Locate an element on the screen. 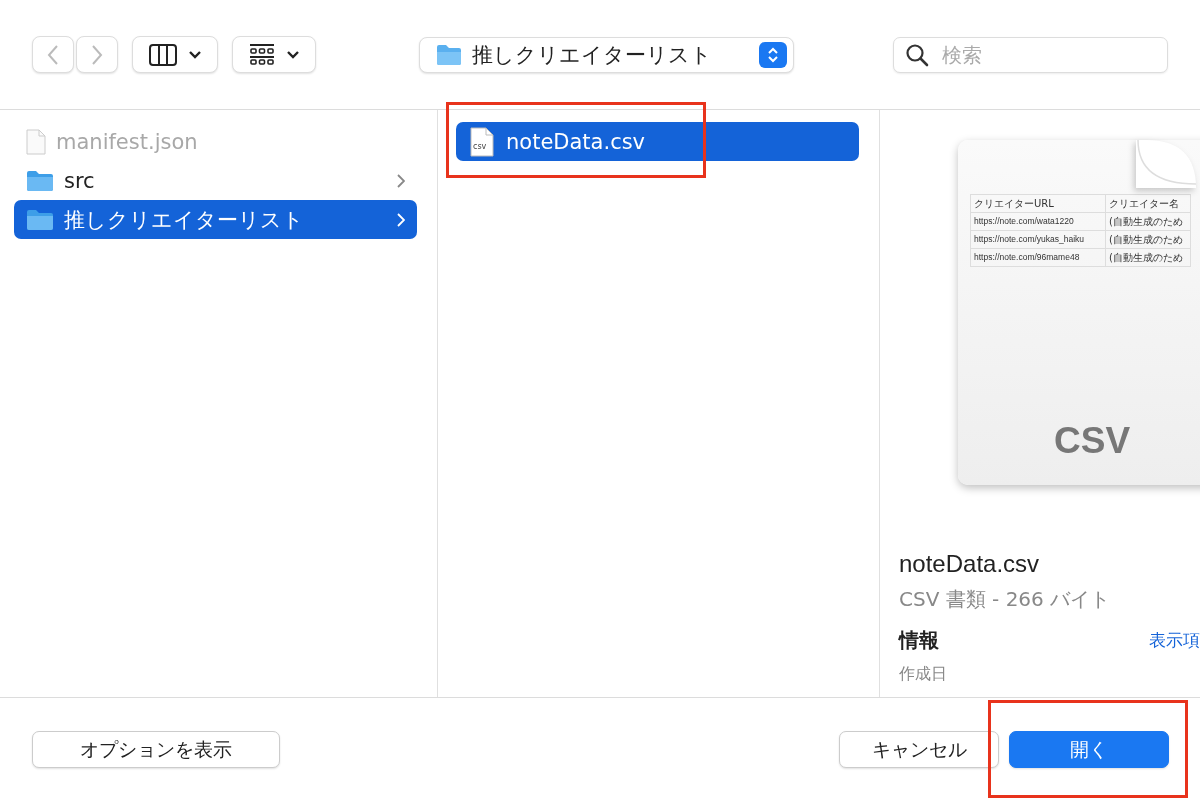 The image size is (1200, 801). column-view-button is located at coordinates (175, 54).